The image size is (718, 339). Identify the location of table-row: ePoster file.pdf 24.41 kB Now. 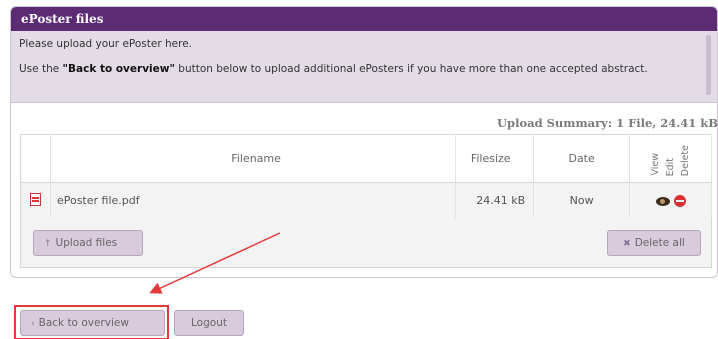
(366, 200).